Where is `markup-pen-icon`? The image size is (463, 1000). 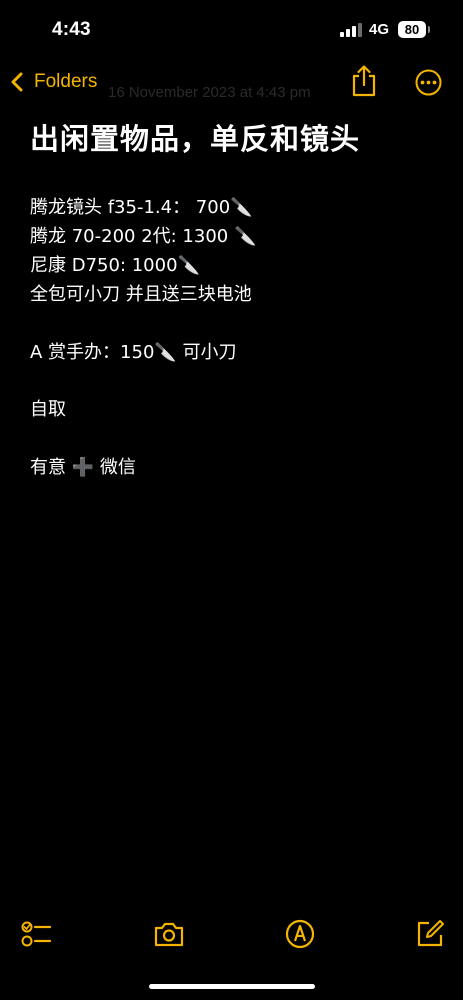 markup-pen-icon is located at coordinates (300, 934).